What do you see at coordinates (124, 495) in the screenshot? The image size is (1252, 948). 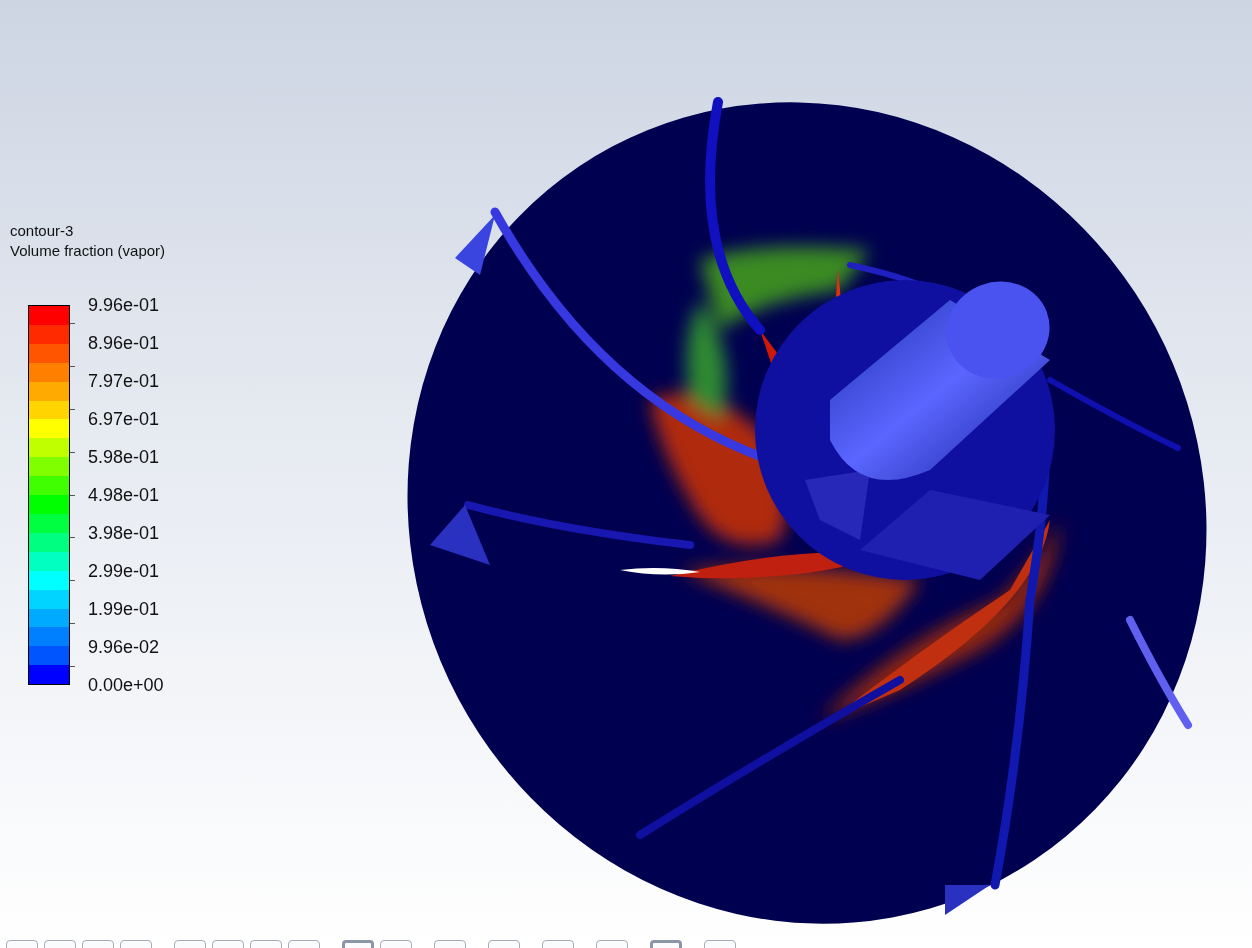 I see `scale-label: 4.98e-01` at bounding box center [124, 495].